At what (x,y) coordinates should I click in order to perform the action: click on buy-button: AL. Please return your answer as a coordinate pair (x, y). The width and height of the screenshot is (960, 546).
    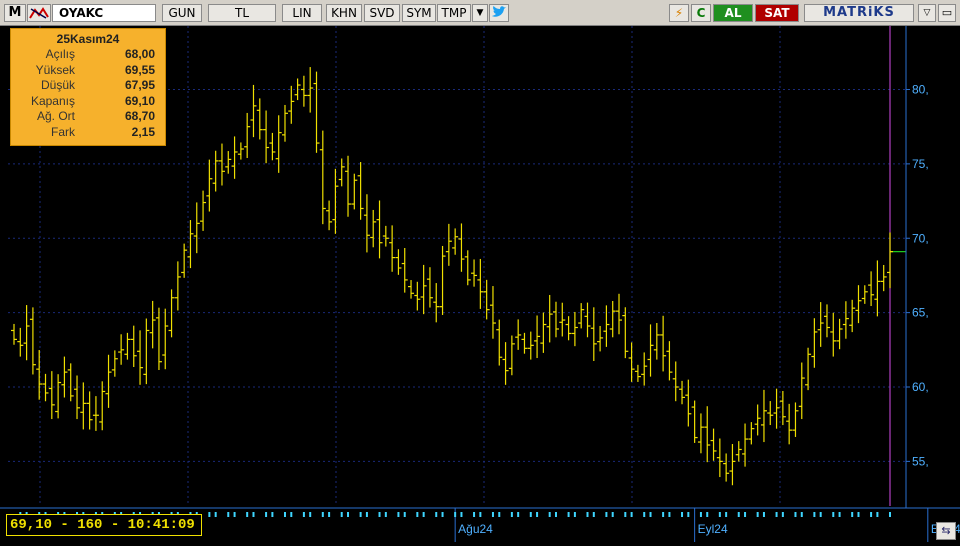
    Looking at the image, I should click on (733, 13).